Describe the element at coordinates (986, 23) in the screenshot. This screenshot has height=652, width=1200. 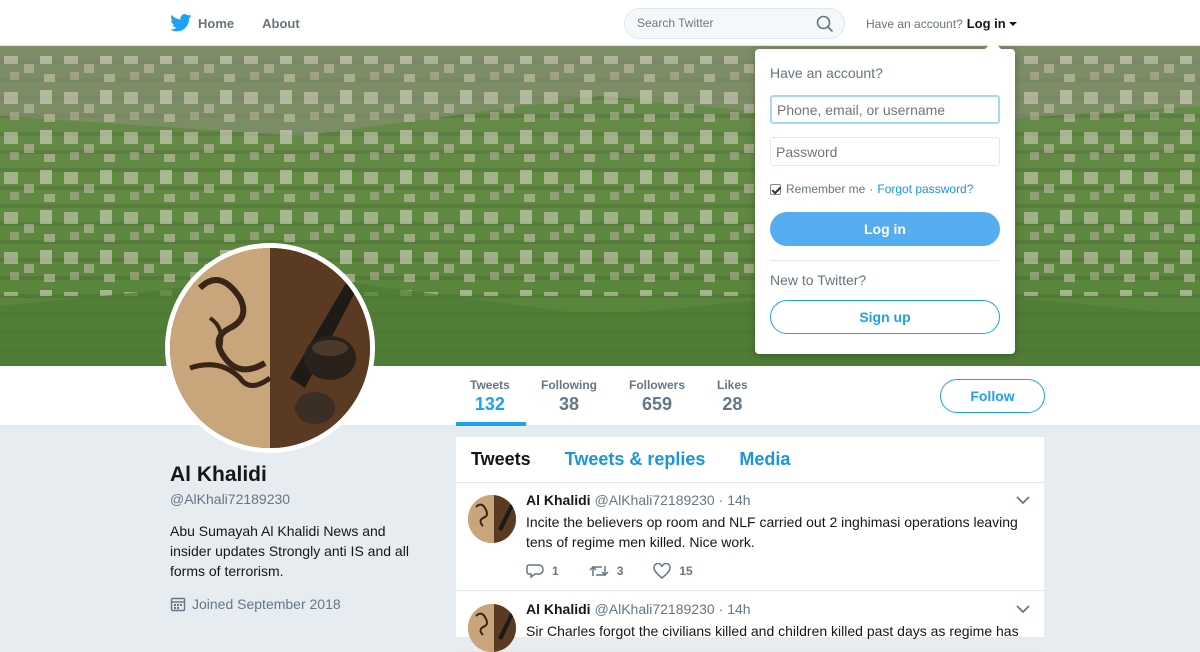
I see `login-toggle-action: Log in` at that location.